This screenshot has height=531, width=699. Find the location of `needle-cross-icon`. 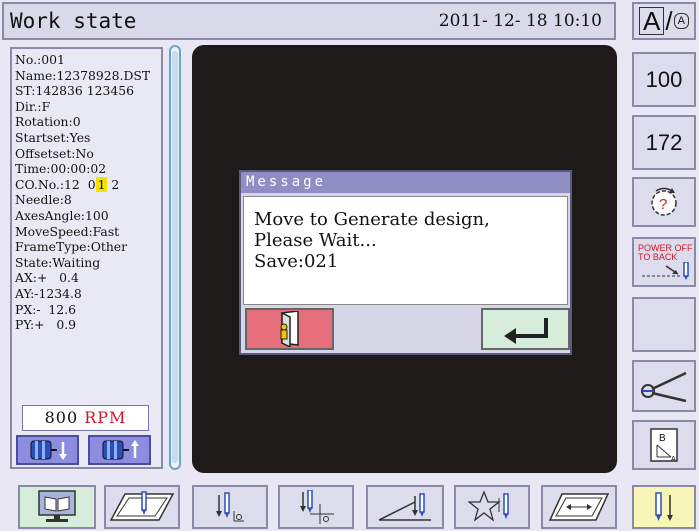

needle-cross-icon is located at coordinates (317, 507).